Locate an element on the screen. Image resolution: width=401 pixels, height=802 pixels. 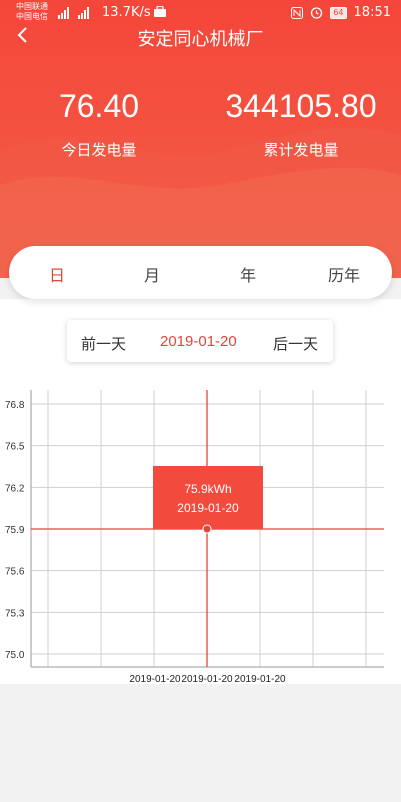
page-title: 安定同心机械厂 is located at coordinates (200, 39).